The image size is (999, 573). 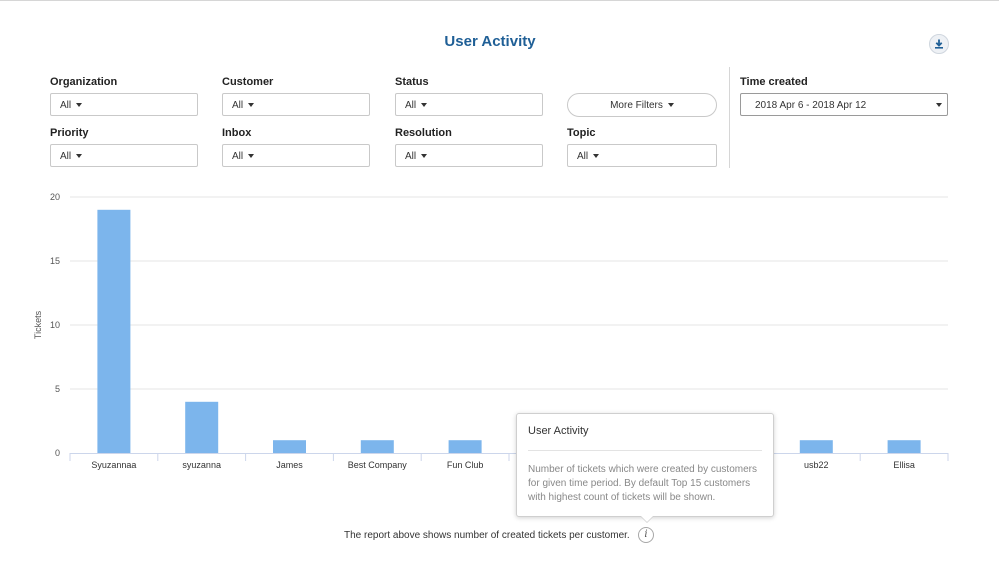 What do you see at coordinates (411, 156) in the screenshot?
I see `resolution-value: All` at bounding box center [411, 156].